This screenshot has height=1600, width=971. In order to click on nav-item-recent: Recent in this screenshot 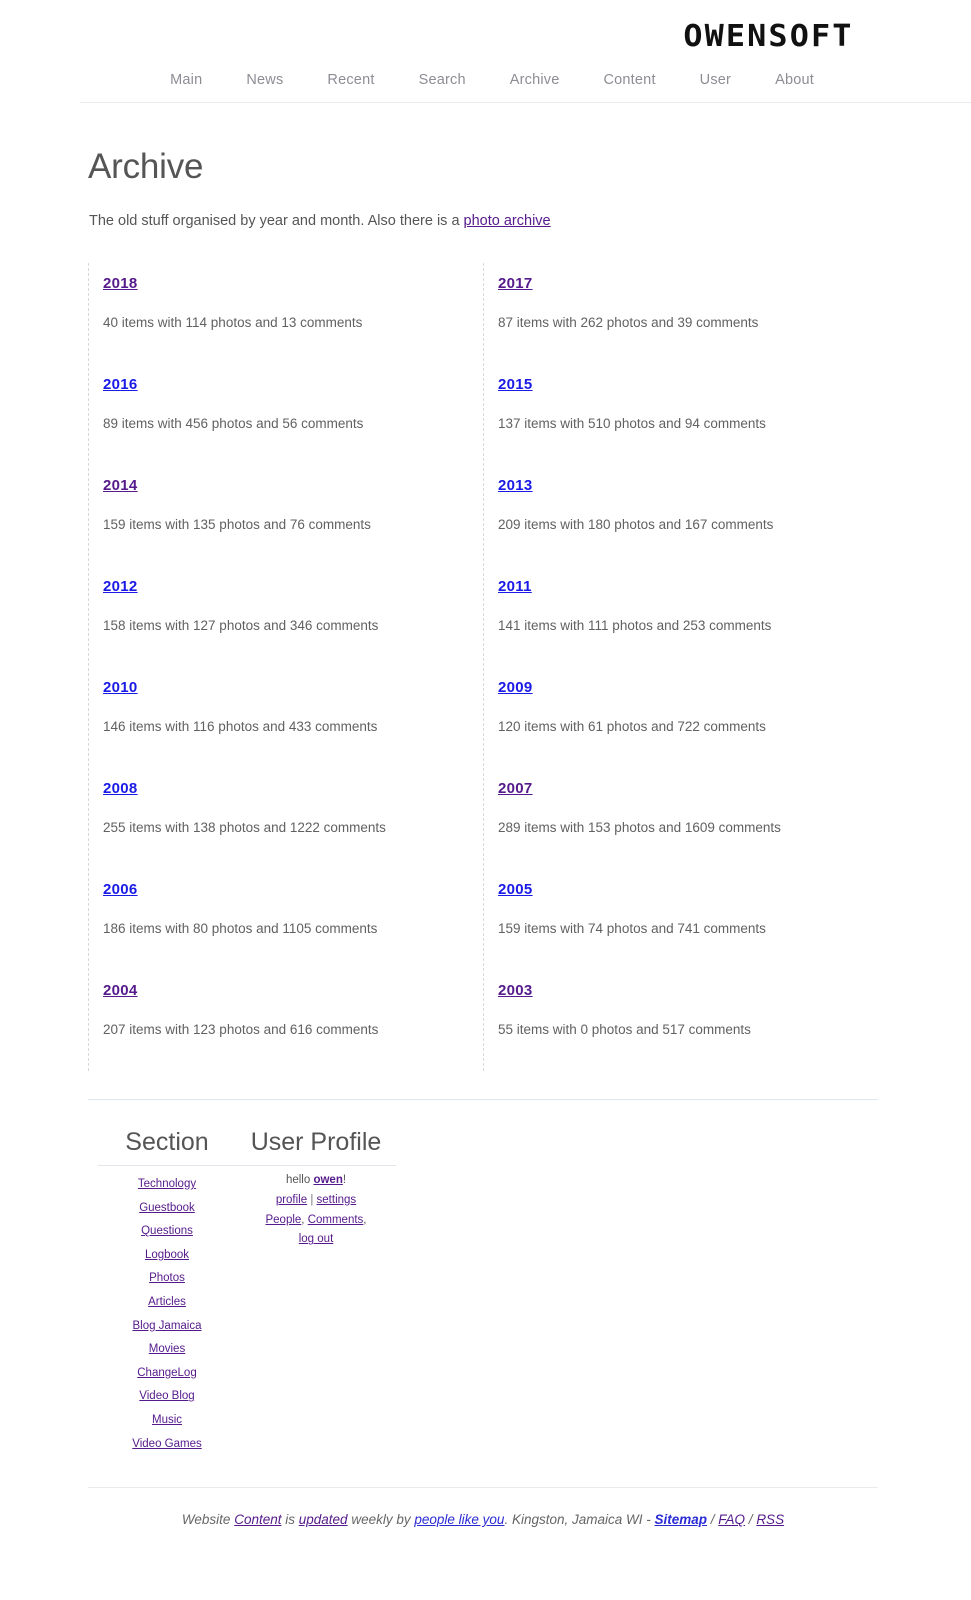, I will do `click(350, 80)`.